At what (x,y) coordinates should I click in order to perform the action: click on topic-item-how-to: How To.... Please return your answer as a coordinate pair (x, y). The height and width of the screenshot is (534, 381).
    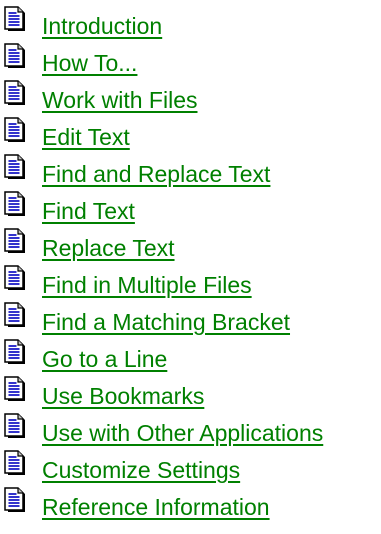
    Looking at the image, I should click on (163, 58).